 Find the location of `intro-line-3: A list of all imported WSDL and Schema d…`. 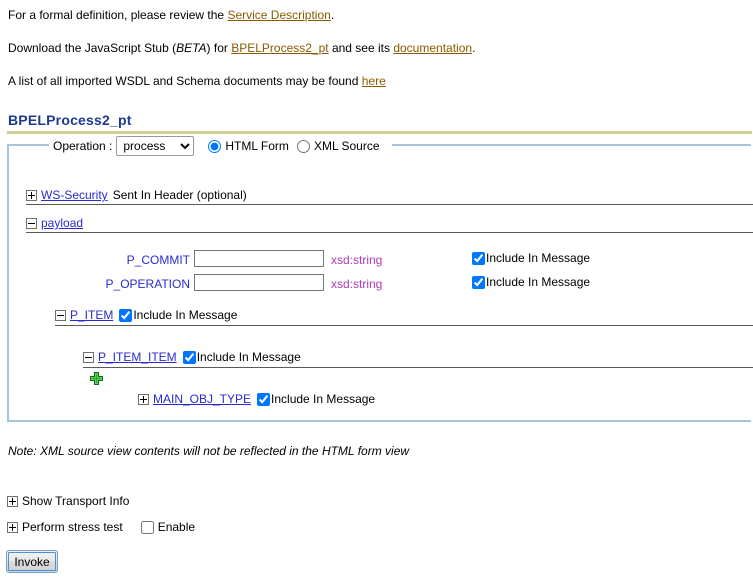

intro-line-3: A list of all imported WSDL and Schema d… is located at coordinates (376, 81).